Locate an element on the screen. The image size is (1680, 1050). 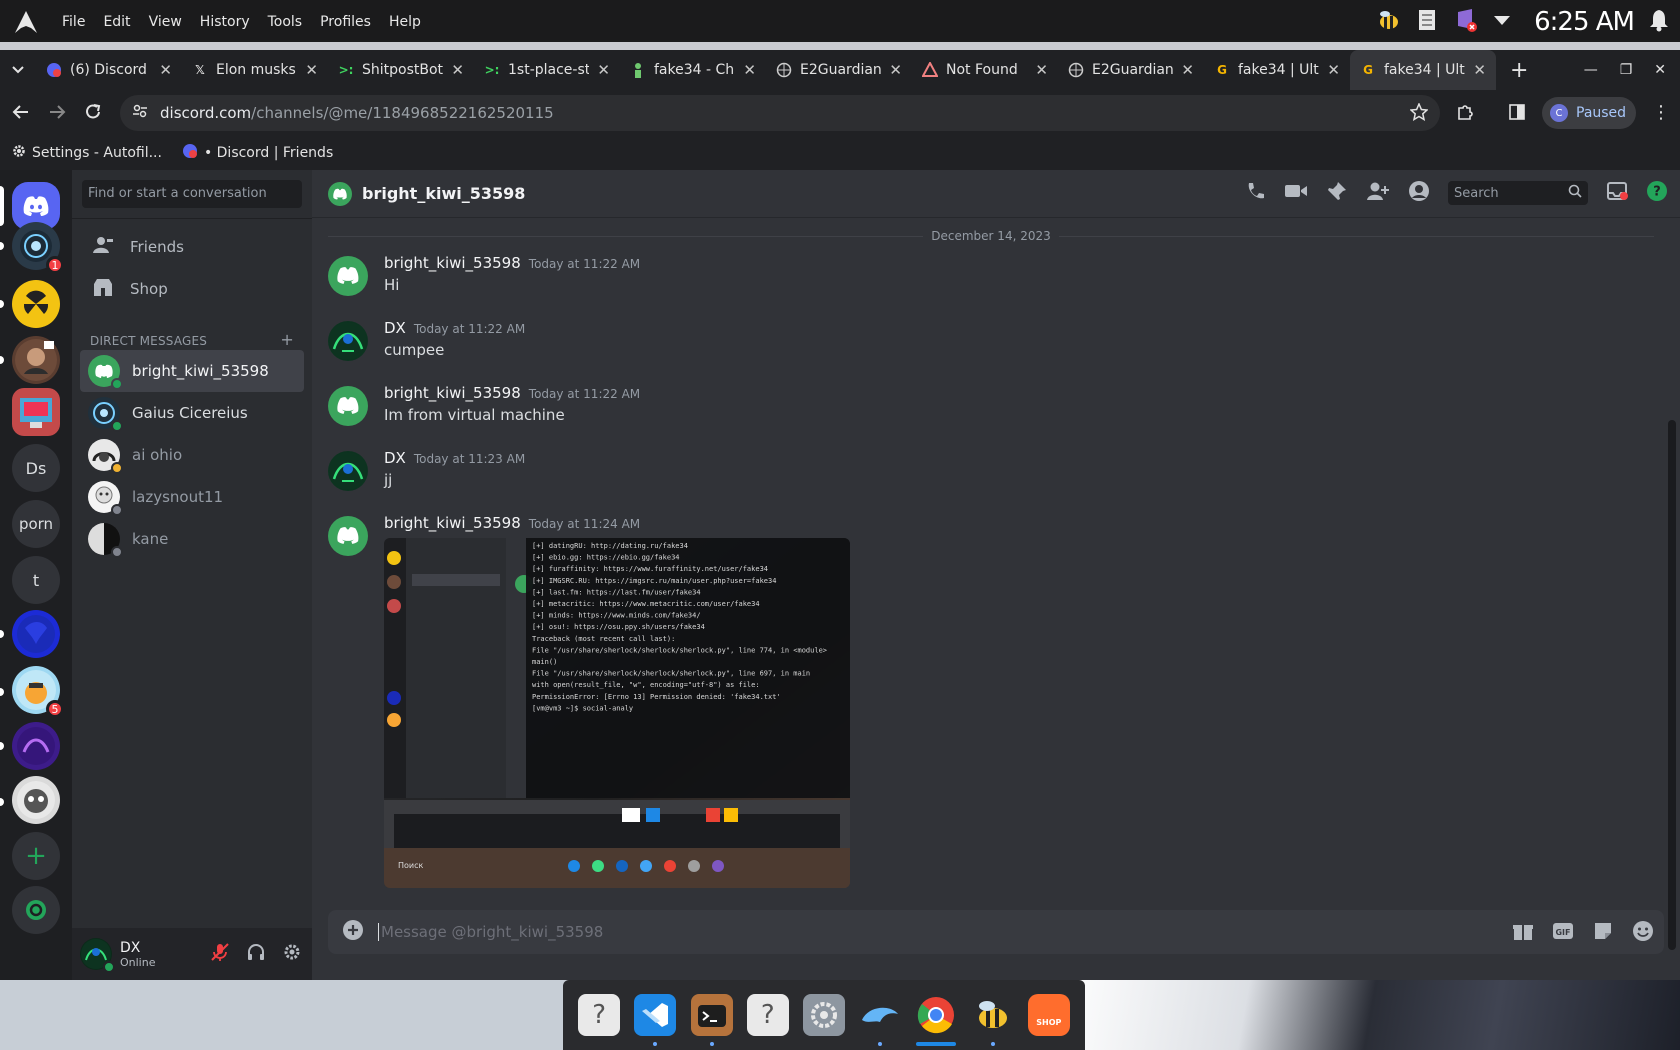
pin-icon is located at coordinates (1337, 193).